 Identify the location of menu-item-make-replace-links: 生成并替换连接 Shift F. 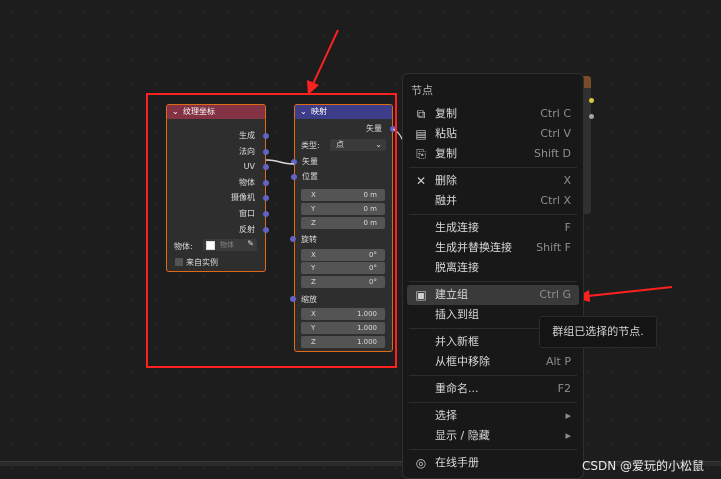
(493, 248).